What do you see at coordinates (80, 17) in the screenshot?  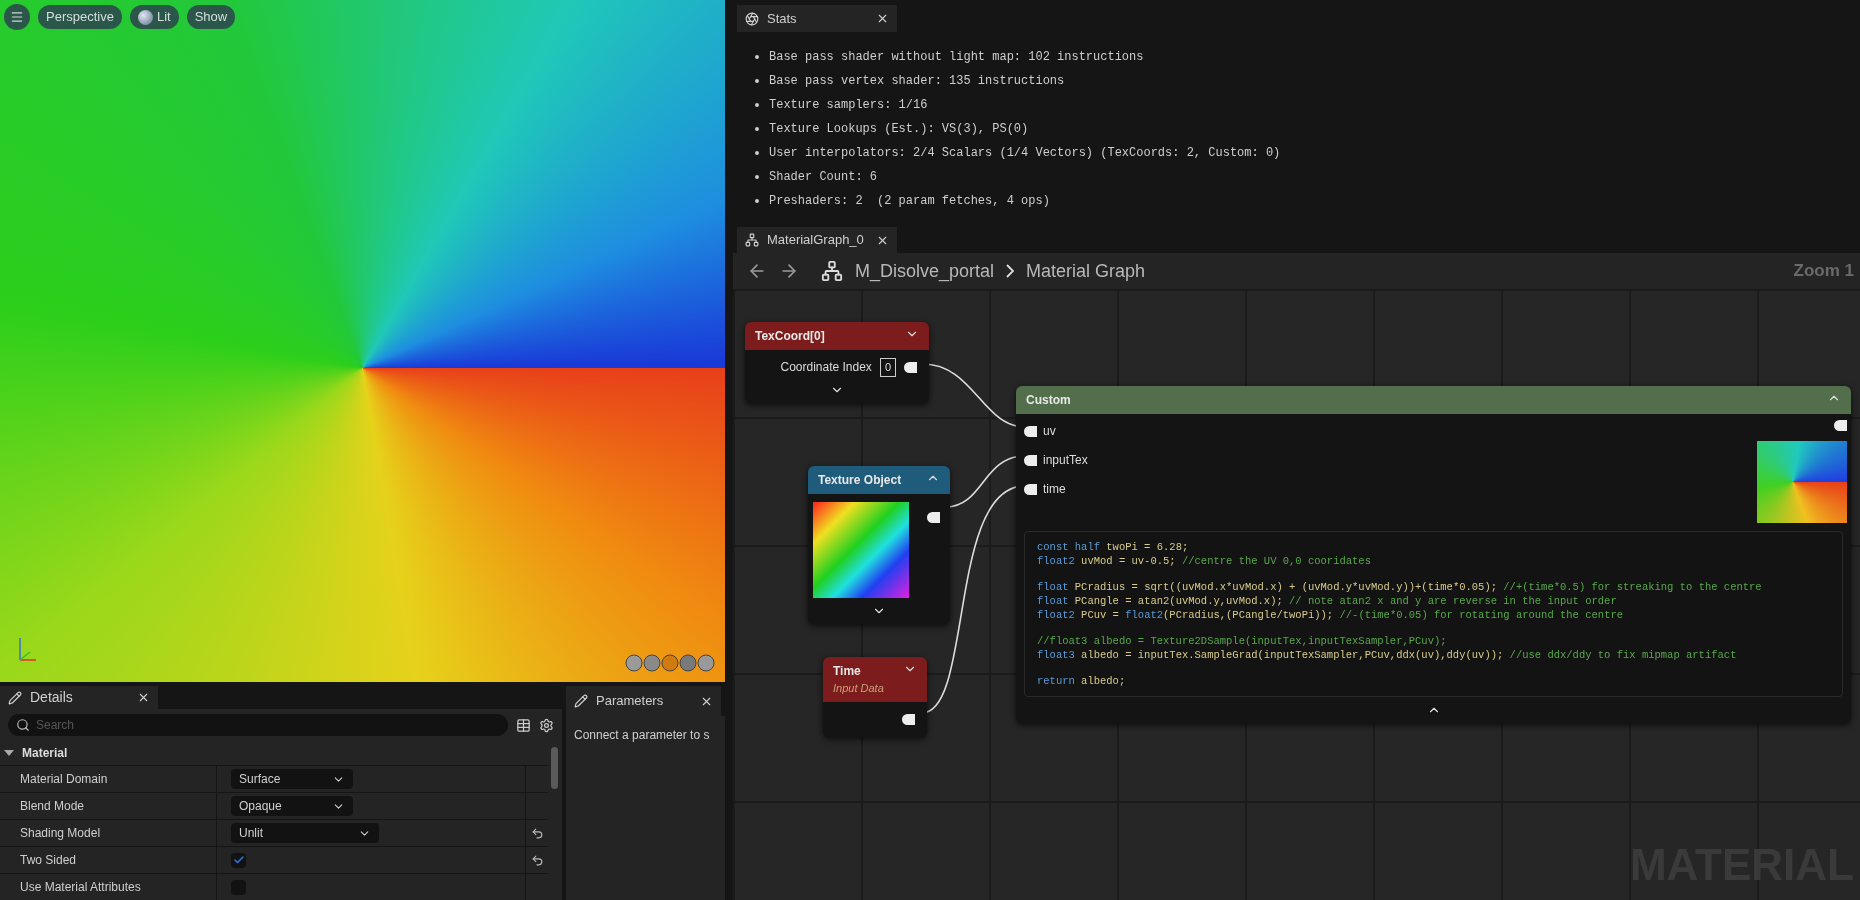 I see `toolbar-button: Perspective` at bounding box center [80, 17].